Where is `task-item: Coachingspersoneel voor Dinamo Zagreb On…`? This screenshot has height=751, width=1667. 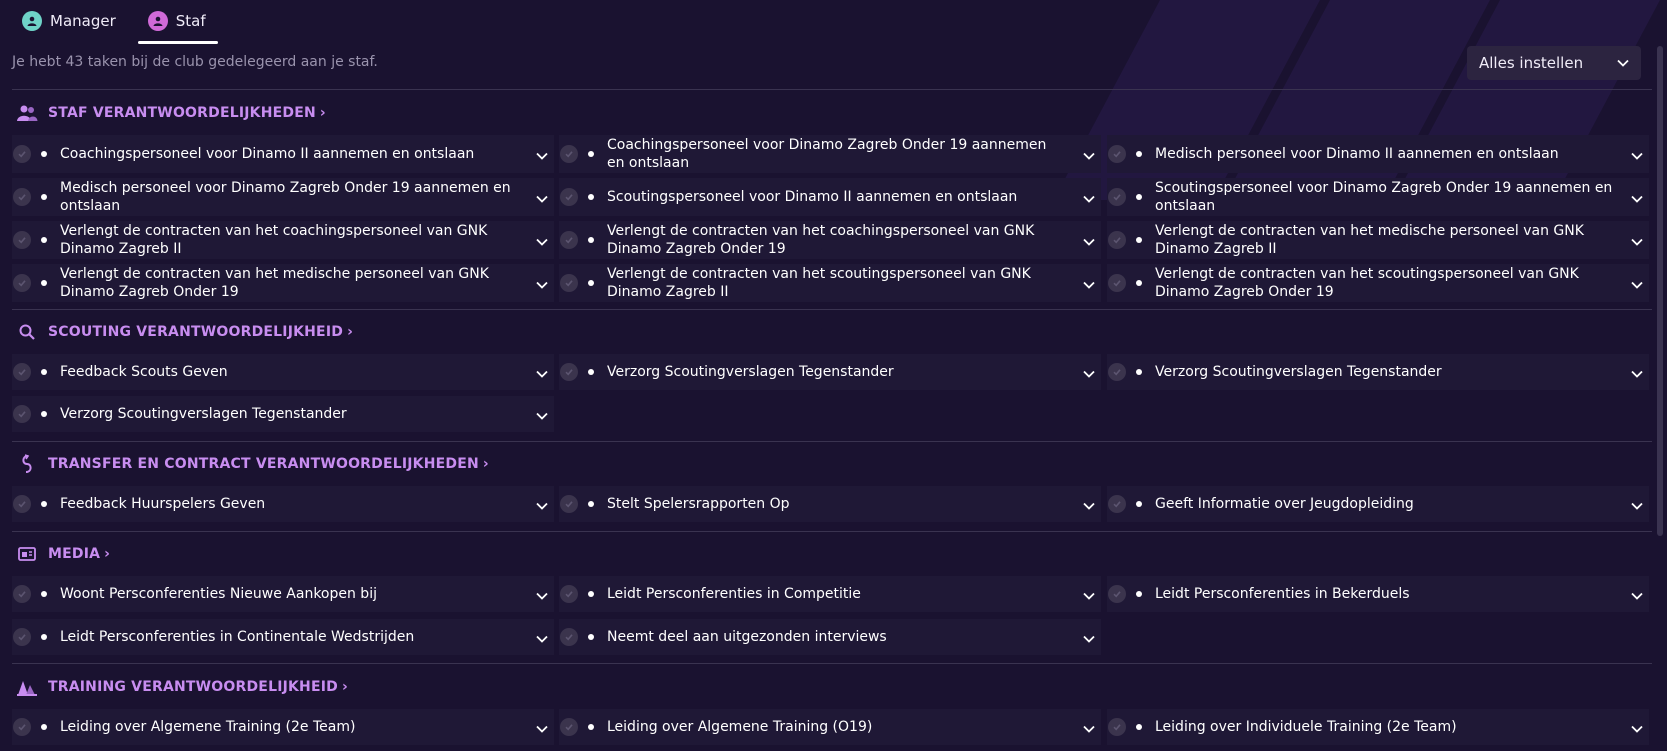
task-item: Coachingspersoneel voor Dinamo Zagreb On… is located at coordinates (830, 154).